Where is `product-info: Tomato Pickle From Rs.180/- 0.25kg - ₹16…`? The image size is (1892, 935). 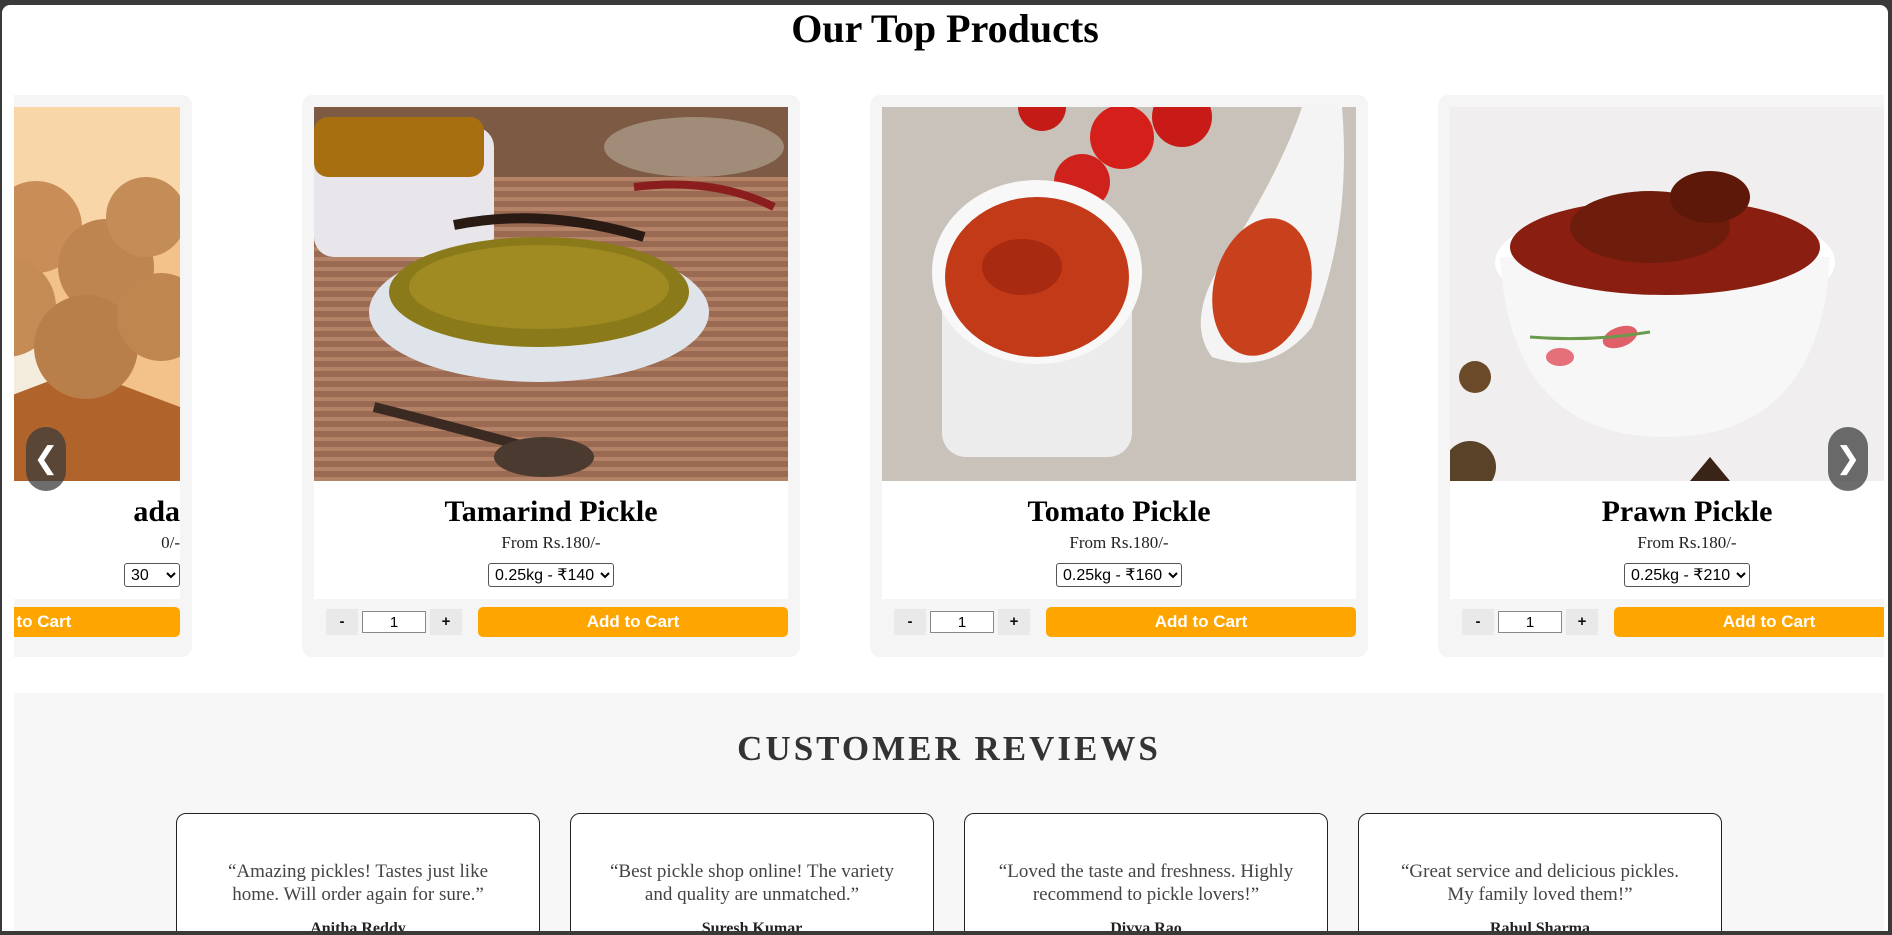
product-info: Tomato Pickle From Rs.180/- 0.25kg - ₹16… is located at coordinates (1119, 540).